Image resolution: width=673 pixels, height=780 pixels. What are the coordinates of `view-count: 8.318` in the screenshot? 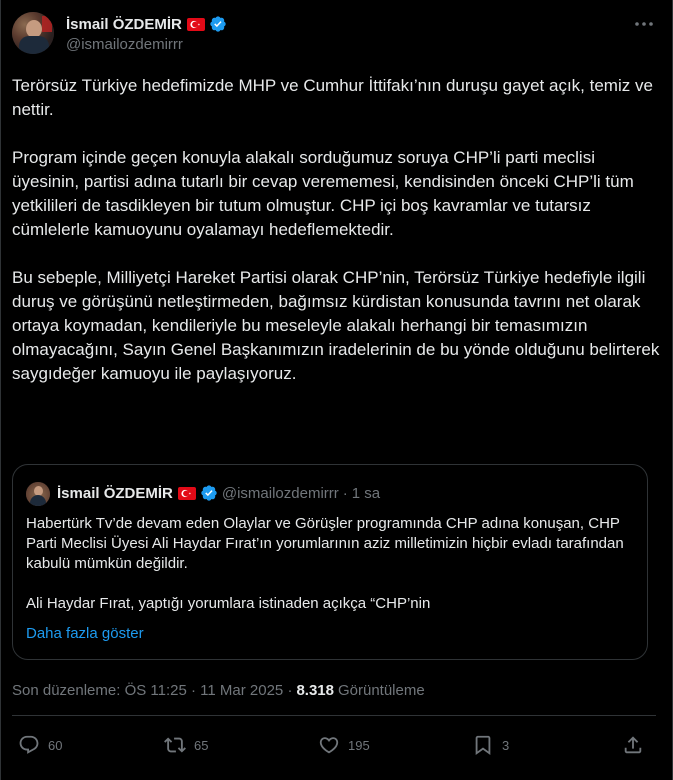 It's located at (315, 690).